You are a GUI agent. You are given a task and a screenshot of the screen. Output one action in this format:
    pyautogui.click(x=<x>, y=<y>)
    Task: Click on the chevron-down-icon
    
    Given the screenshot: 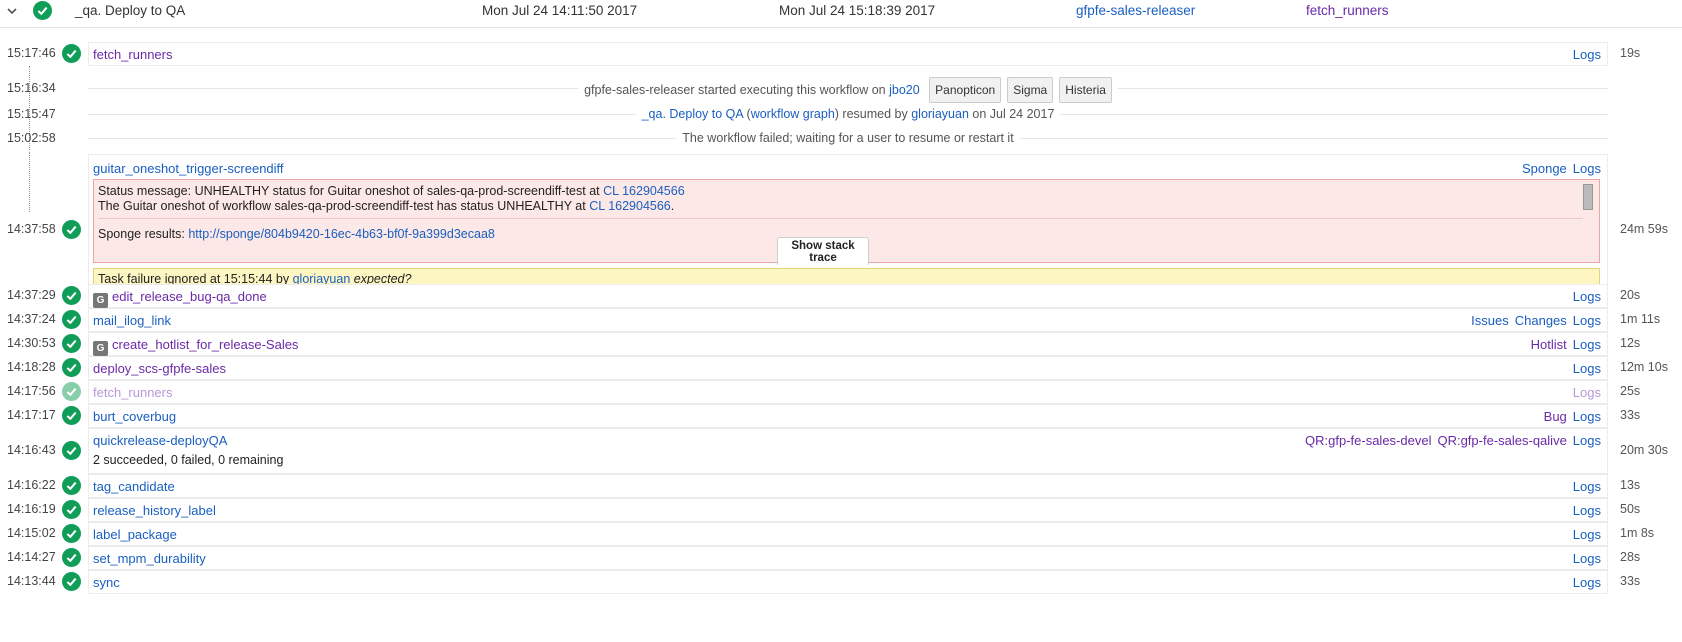 What is the action you would take?
    pyautogui.click(x=12, y=11)
    